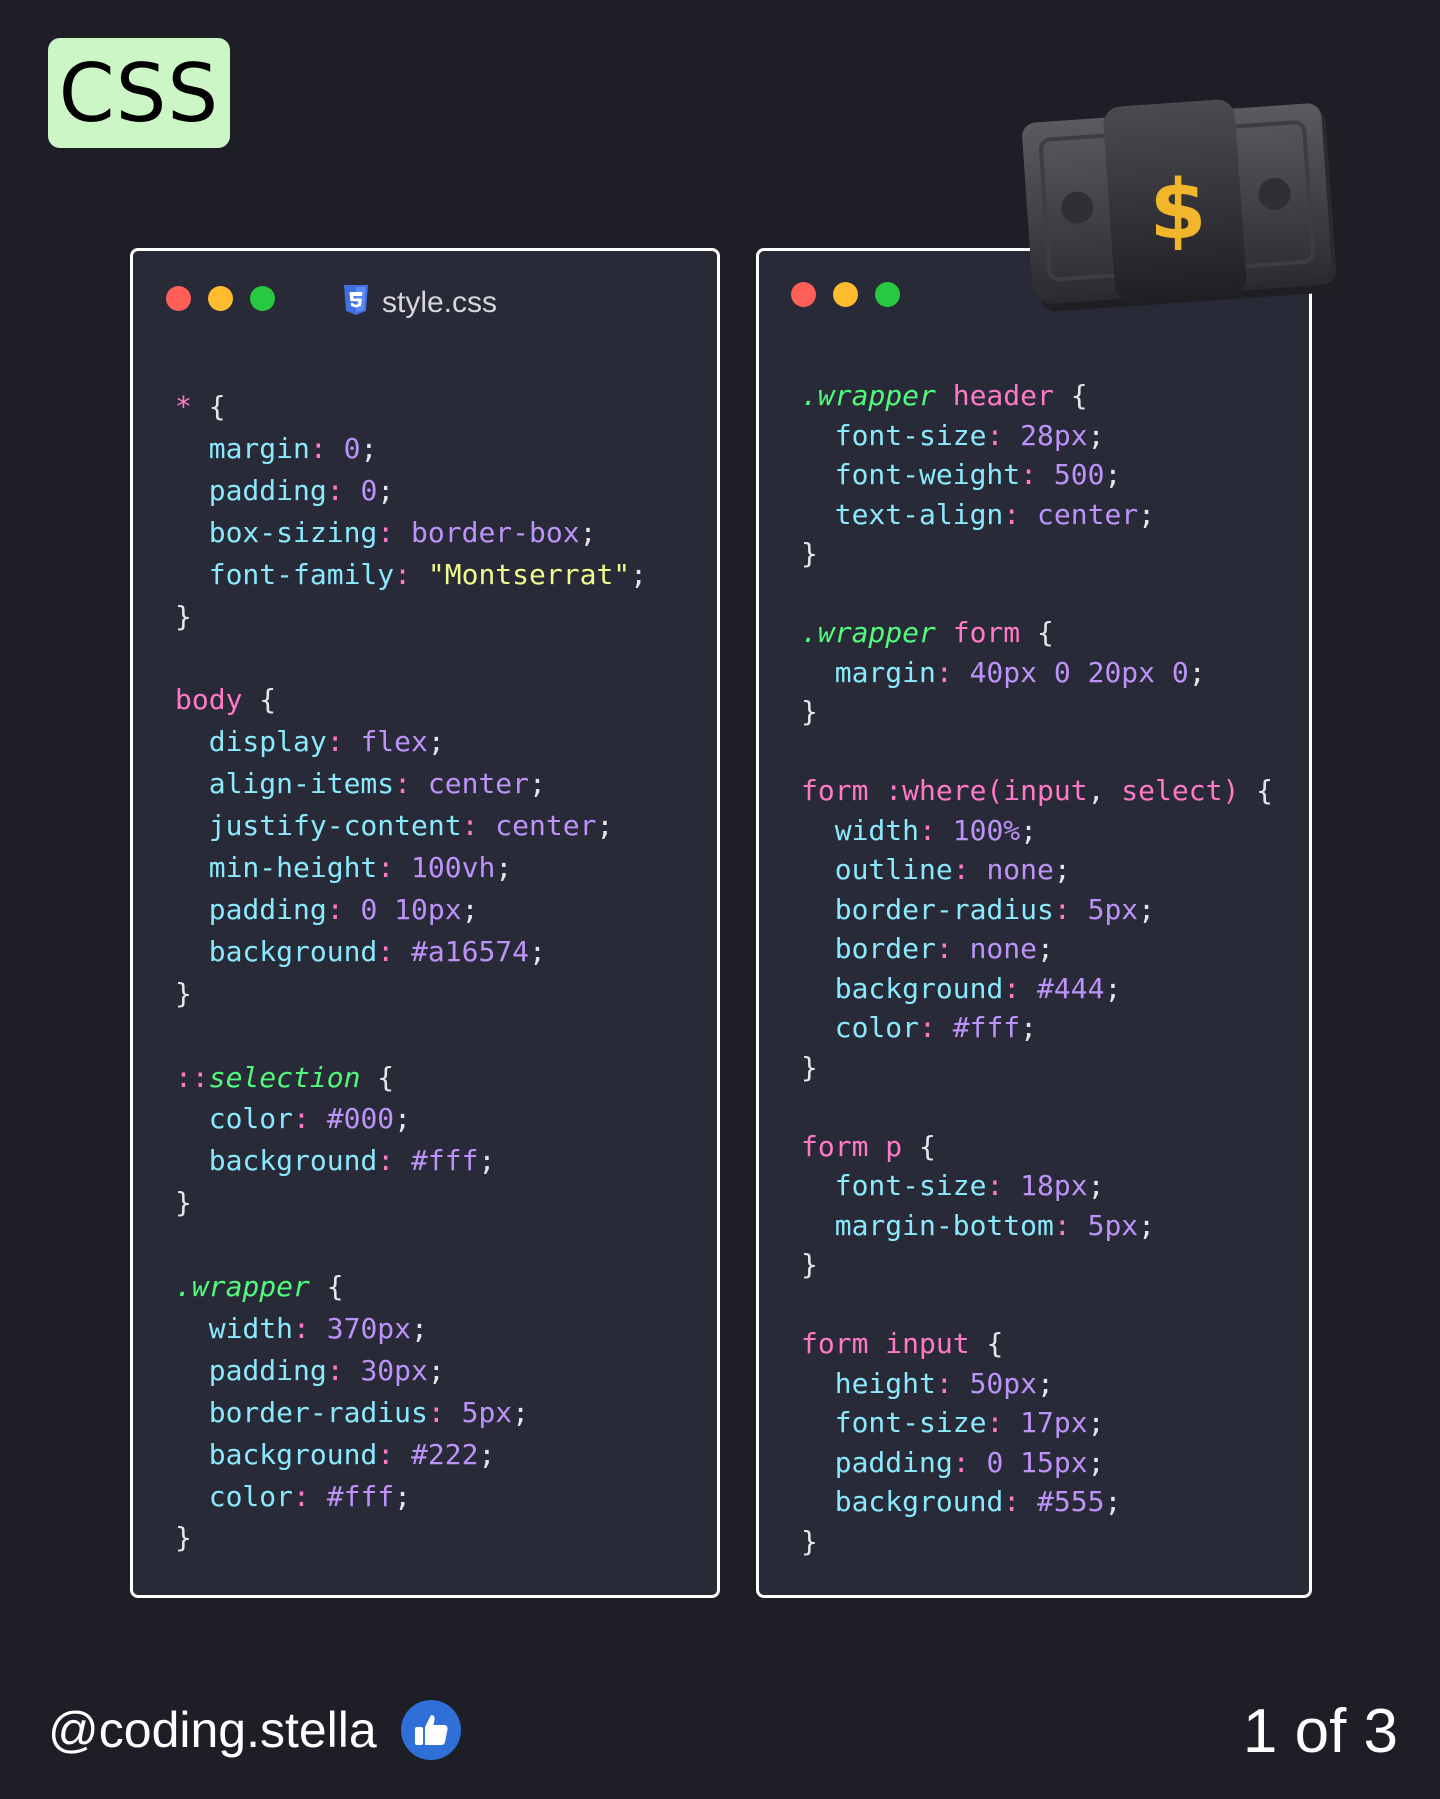 The height and width of the screenshot is (1799, 1440). I want to click on code-line: background: #555;, so click(1037, 1502).